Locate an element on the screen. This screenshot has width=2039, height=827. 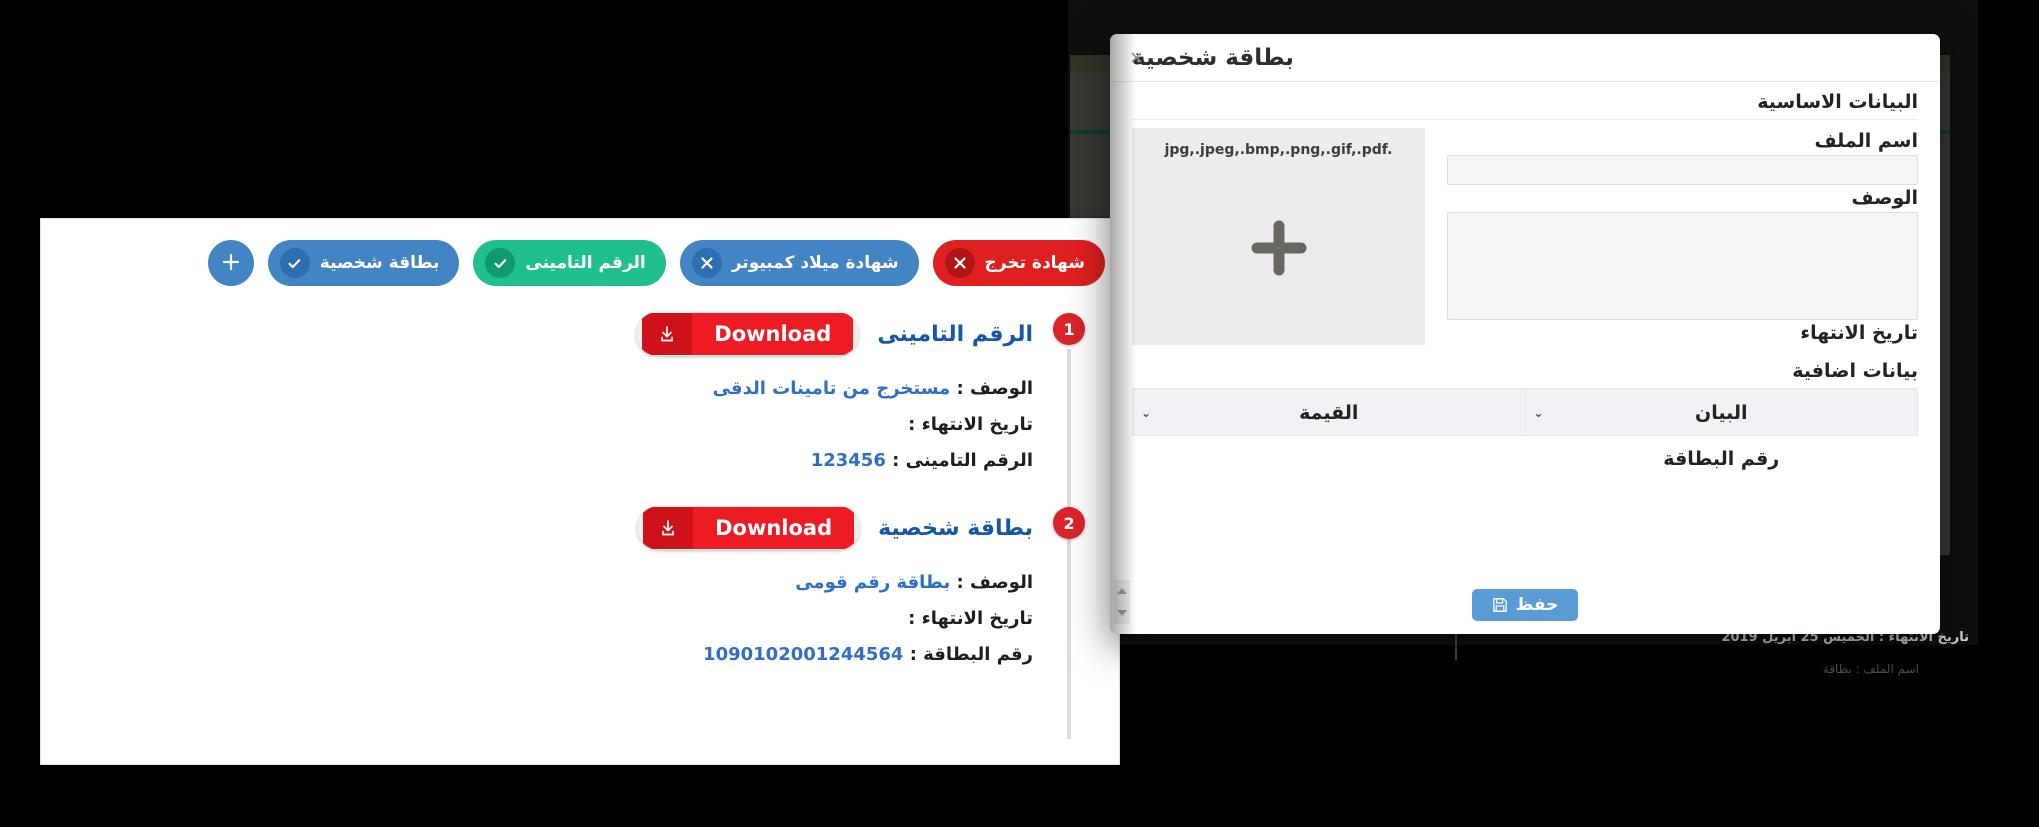
timeline-item-title: الرقم التامينى is located at coordinates (955, 334).